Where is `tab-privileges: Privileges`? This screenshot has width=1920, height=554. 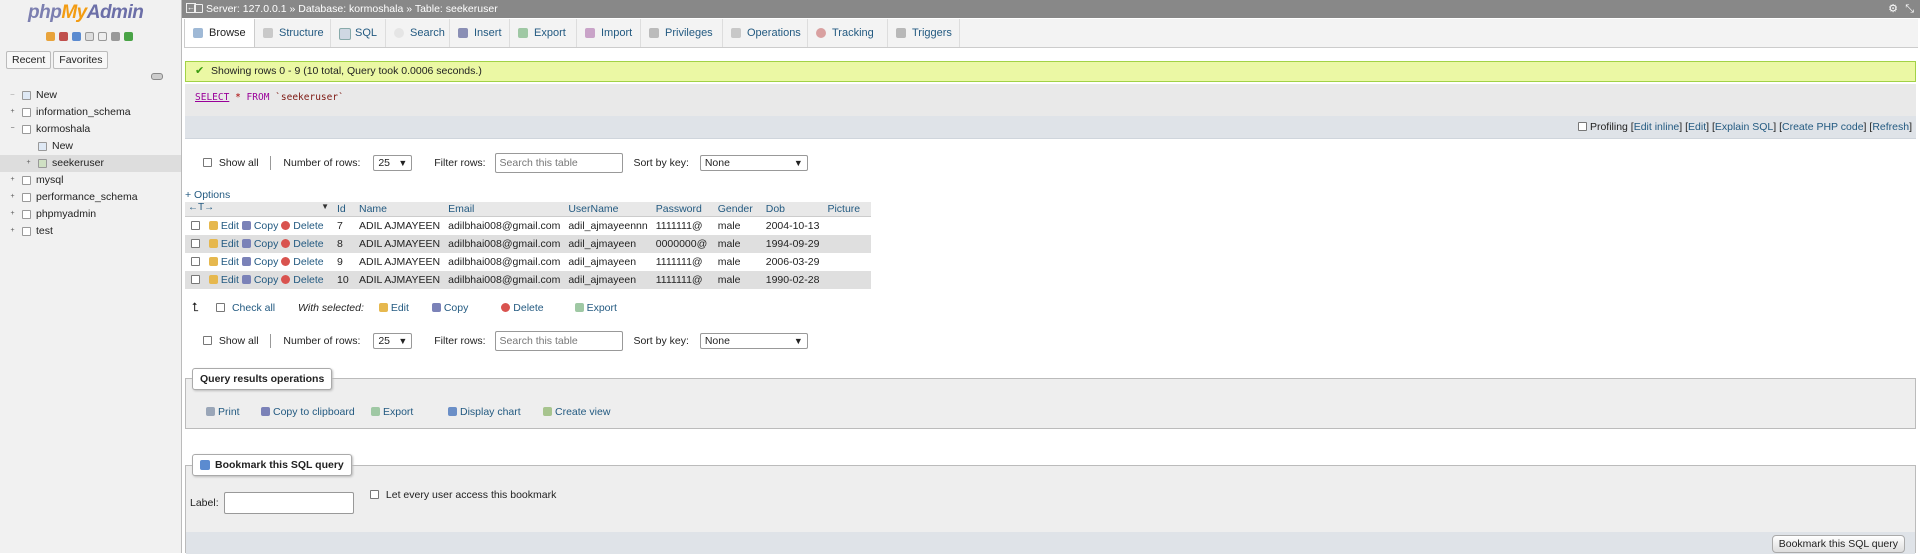 tab-privileges: Privileges is located at coordinates (682, 33).